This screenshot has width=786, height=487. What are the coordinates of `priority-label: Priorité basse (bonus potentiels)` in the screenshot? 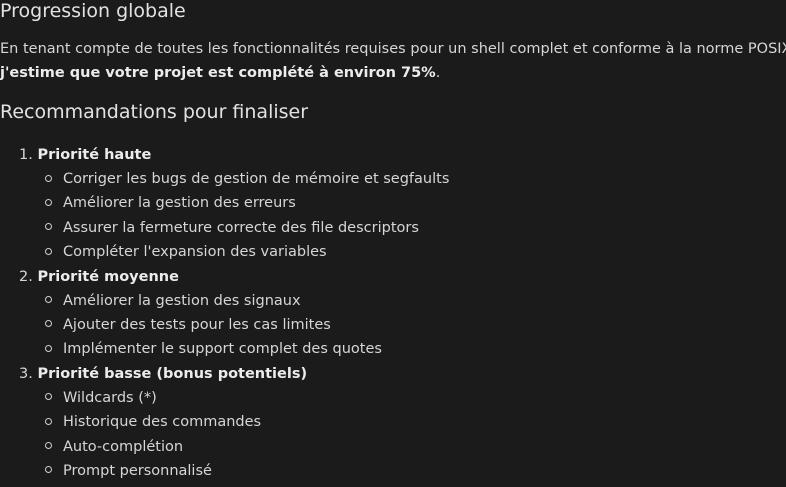 It's located at (172, 373).